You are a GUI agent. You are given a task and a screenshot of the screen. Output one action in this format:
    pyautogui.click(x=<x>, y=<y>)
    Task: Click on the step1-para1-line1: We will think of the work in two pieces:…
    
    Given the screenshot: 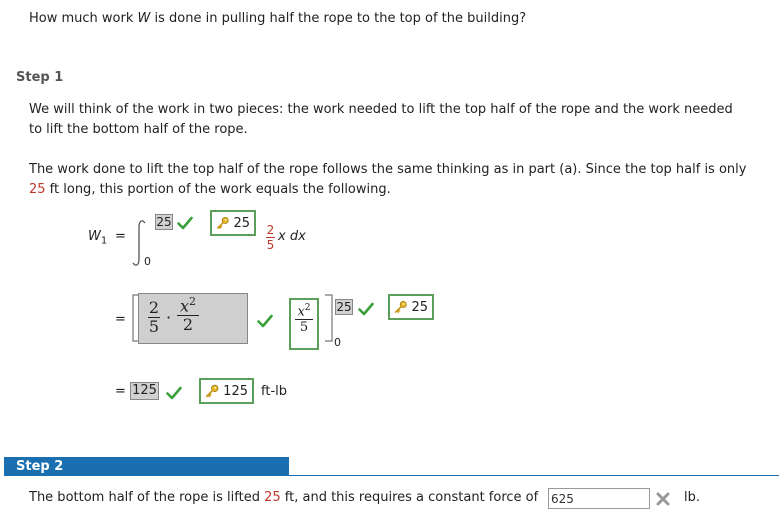 What is the action you would take?
    pyautogui.click(x=381, y=109)
    